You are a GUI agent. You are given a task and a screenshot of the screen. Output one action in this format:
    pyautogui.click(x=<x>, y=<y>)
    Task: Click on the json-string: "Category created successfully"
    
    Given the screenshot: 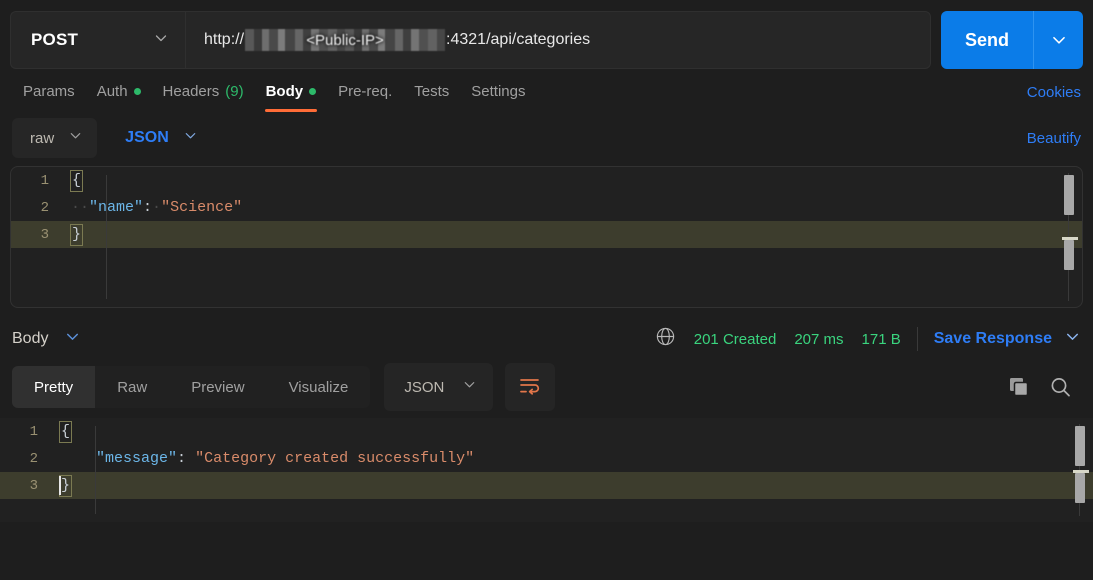 What is the action you would take?
    pyautogui.click(x=335, y=458)
    